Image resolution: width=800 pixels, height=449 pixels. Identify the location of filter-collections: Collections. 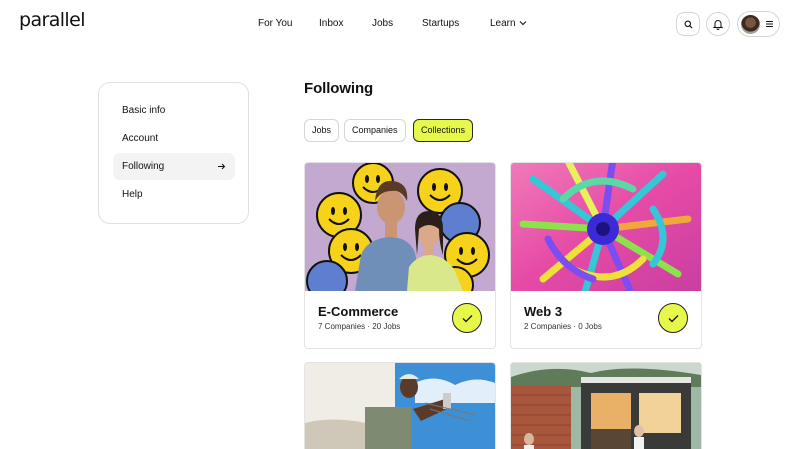
(443, 130).